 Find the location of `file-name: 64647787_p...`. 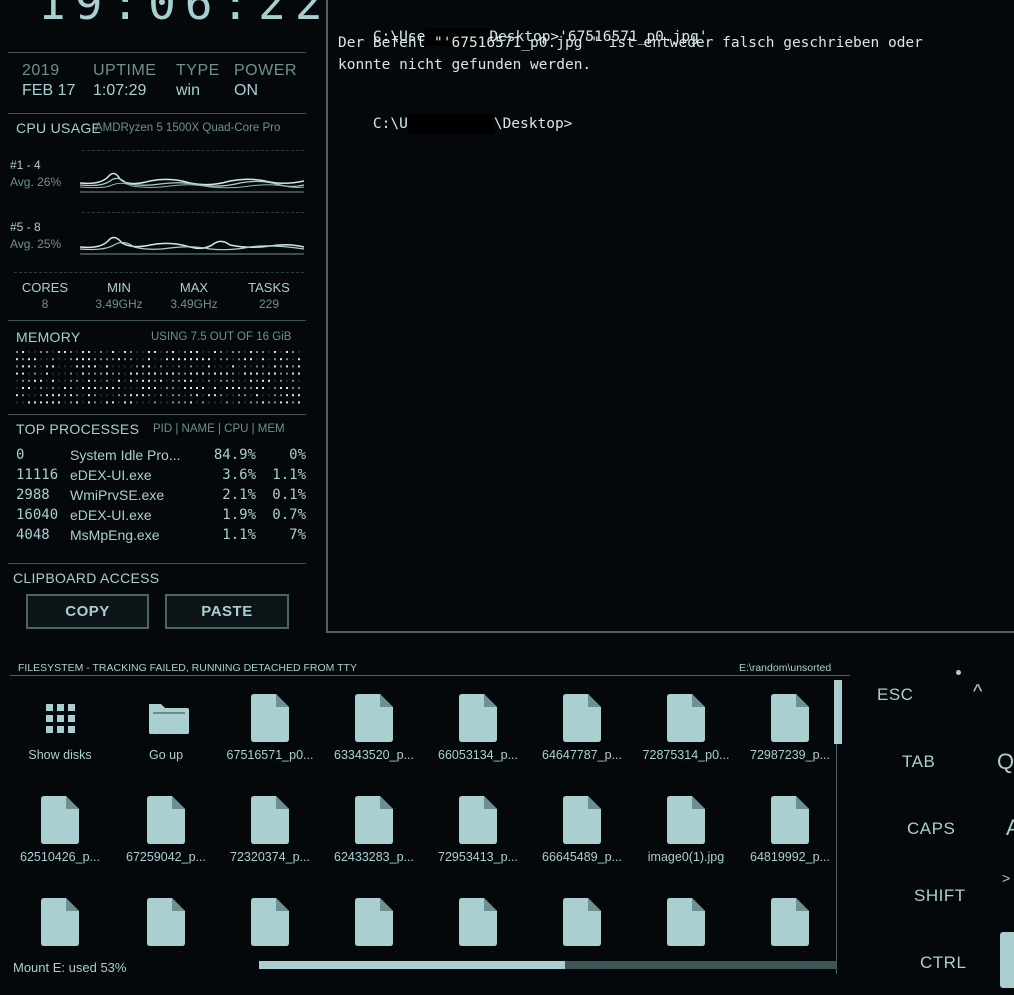

file-name: 64647787_p... is located at coordinates (582, 755).